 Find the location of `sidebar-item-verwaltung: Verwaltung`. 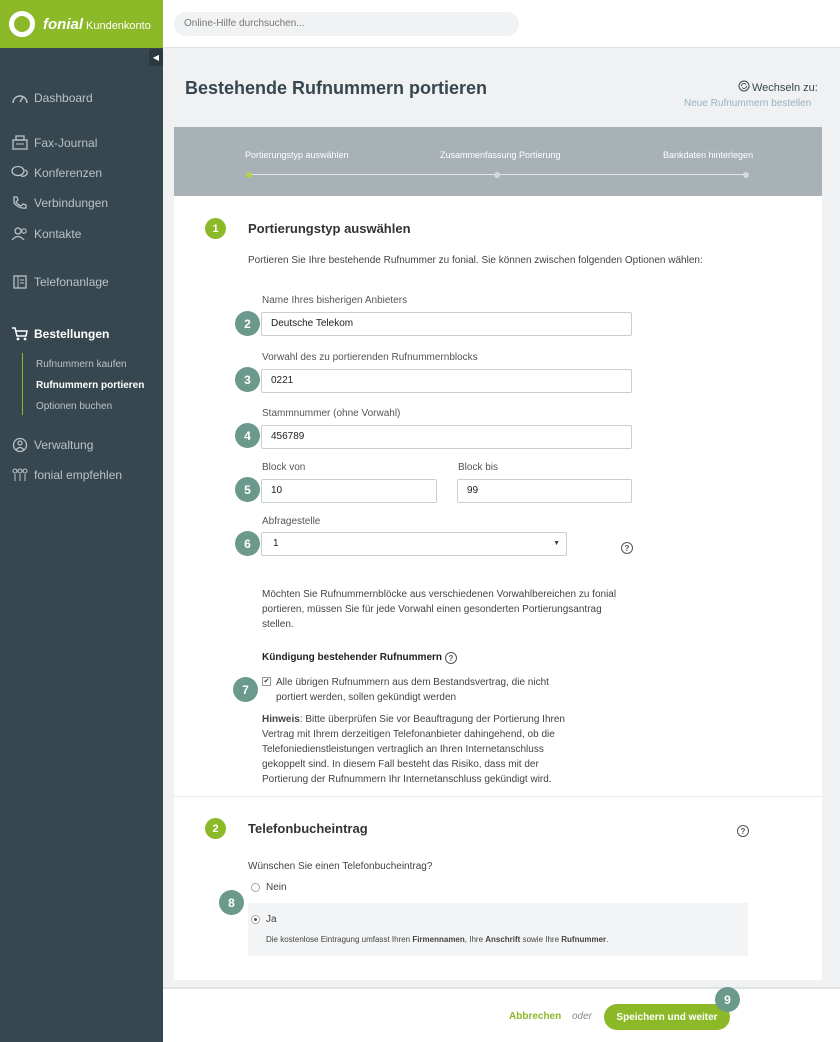

sidebar-item-verwaltung: Verwaltung is located at coordinates (51, 445).